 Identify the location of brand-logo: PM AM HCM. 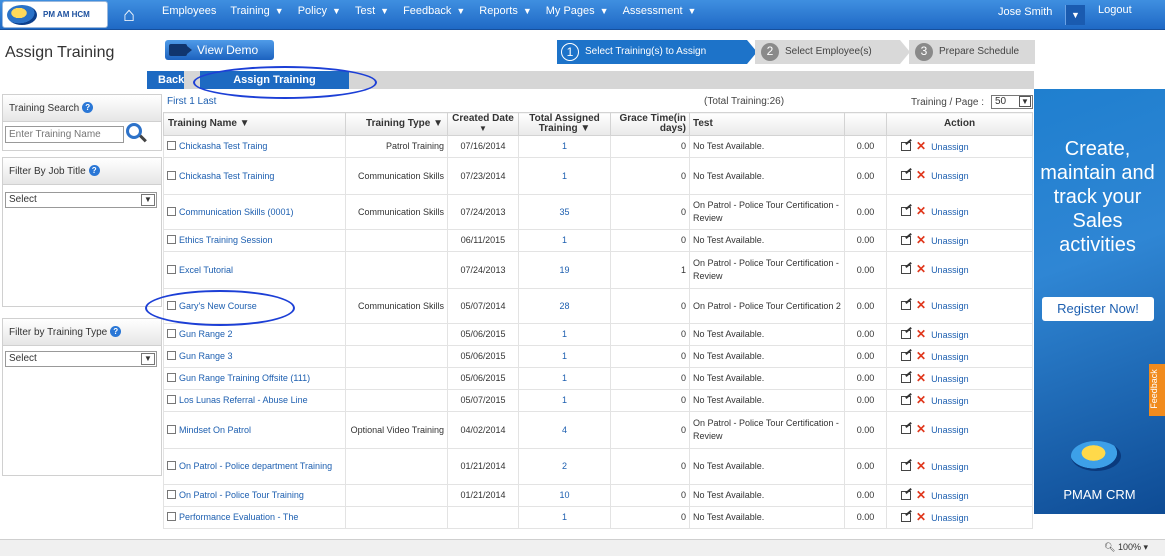
(55, 14).